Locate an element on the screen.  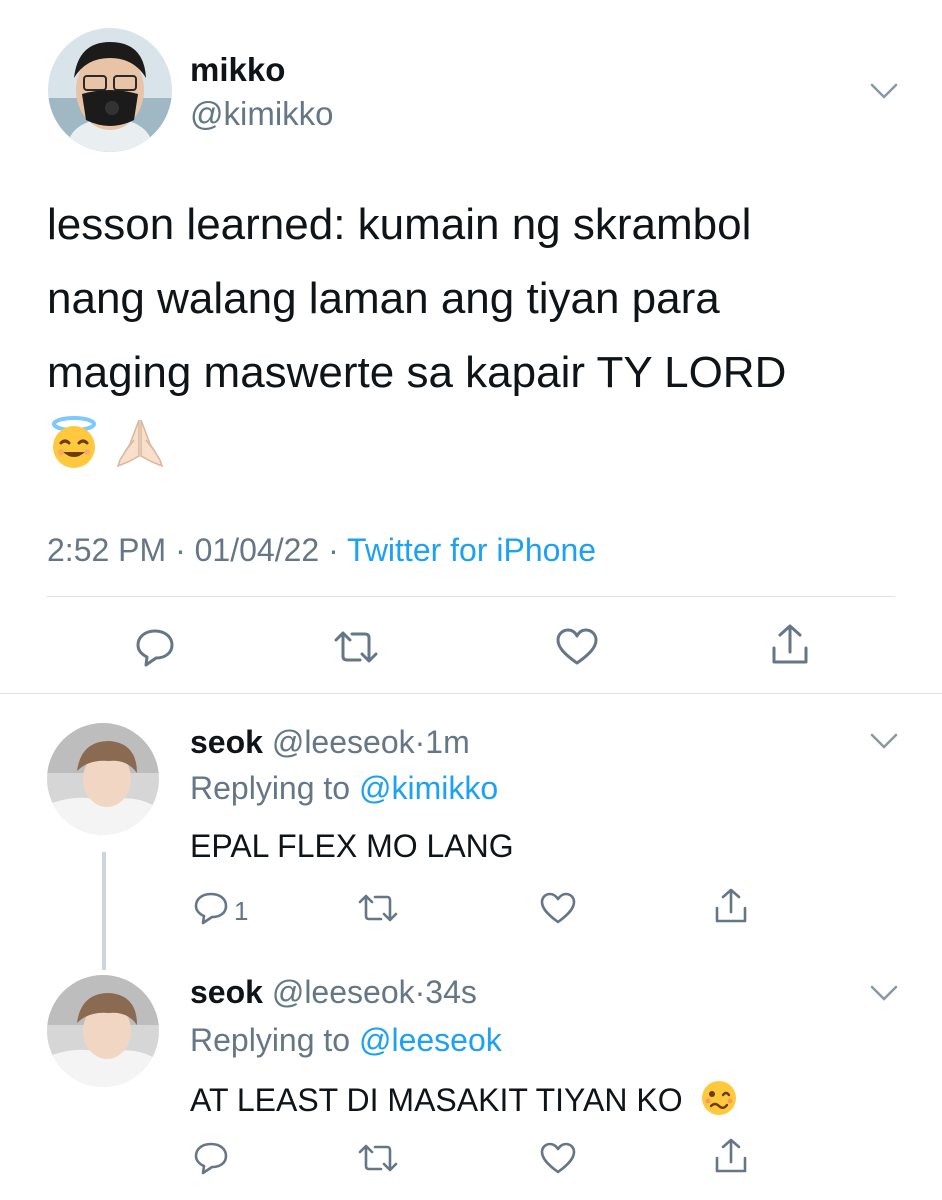
replying-to-handle: @kimikko is located at coordinates (428, 788).